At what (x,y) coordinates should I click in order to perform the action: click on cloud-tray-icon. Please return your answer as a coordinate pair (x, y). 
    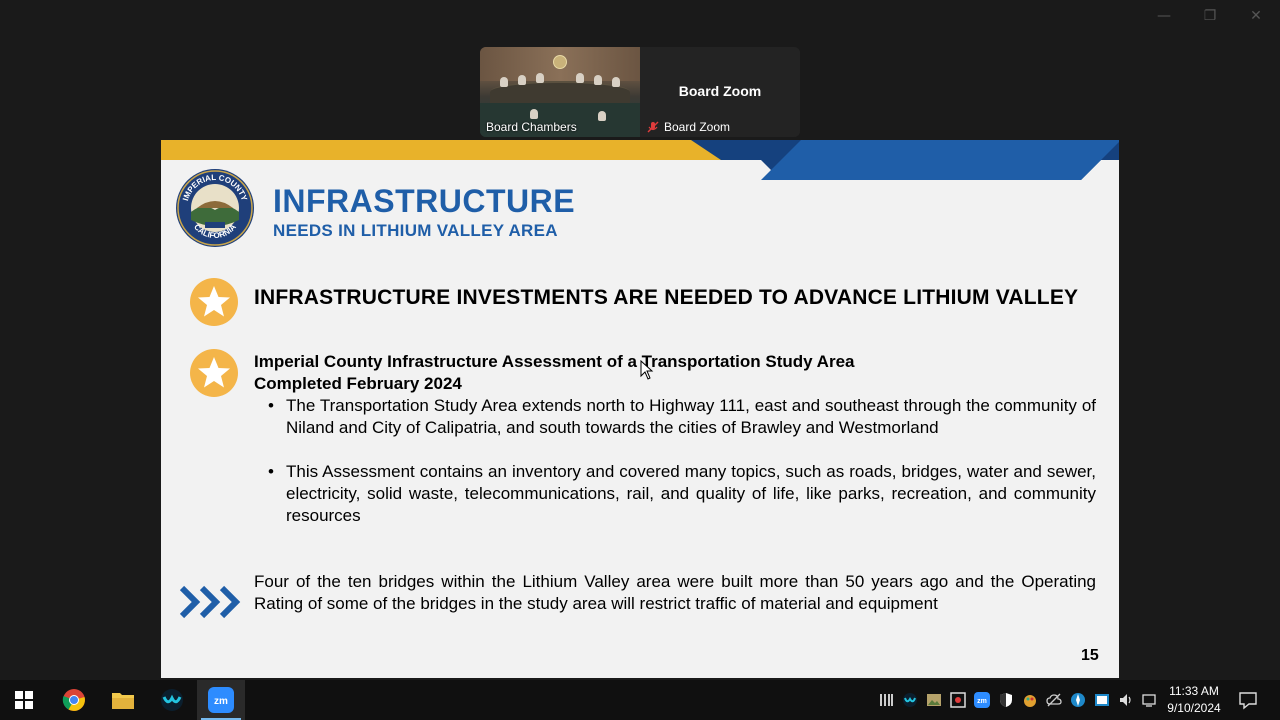
    Looking at the image, I should click on (1054, 700).